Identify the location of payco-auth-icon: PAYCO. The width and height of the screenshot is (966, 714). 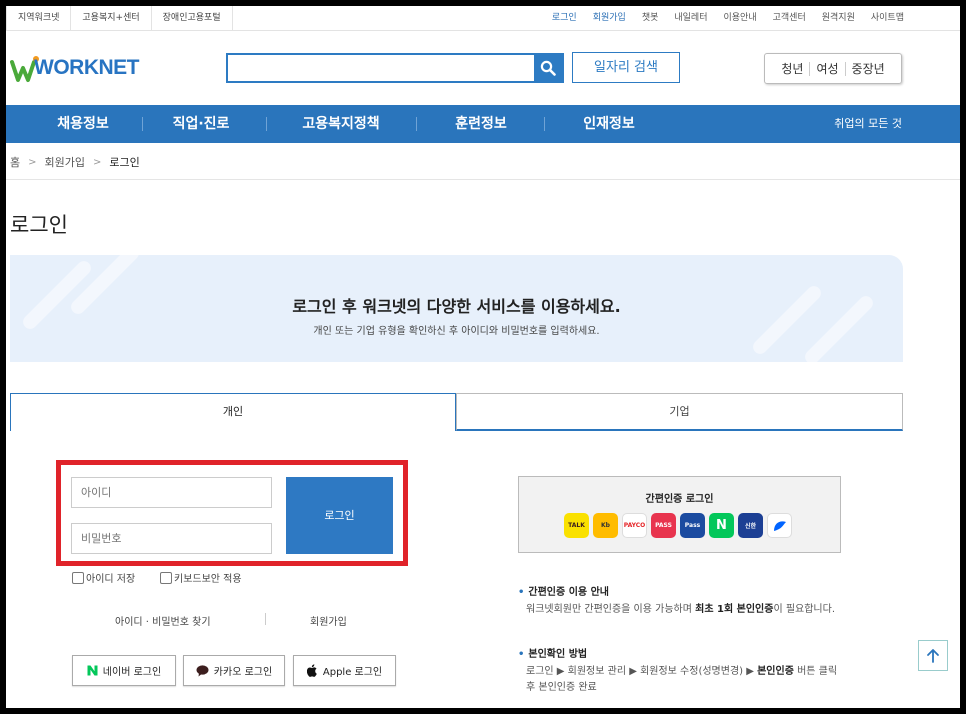
(634, 525).